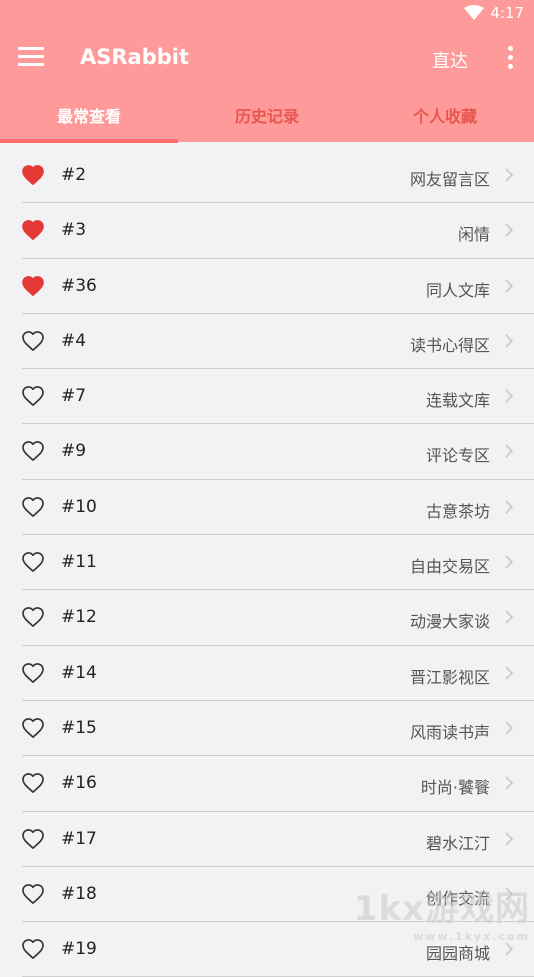  I want to click on list-item: #12 动漫大家谈, so click(267, 618).